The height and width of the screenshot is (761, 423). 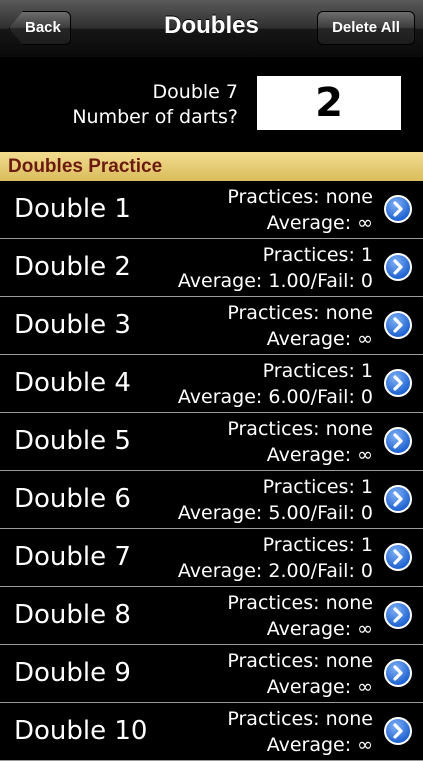 I want to click on row-title: Double 8, so click(x=72, y=615).